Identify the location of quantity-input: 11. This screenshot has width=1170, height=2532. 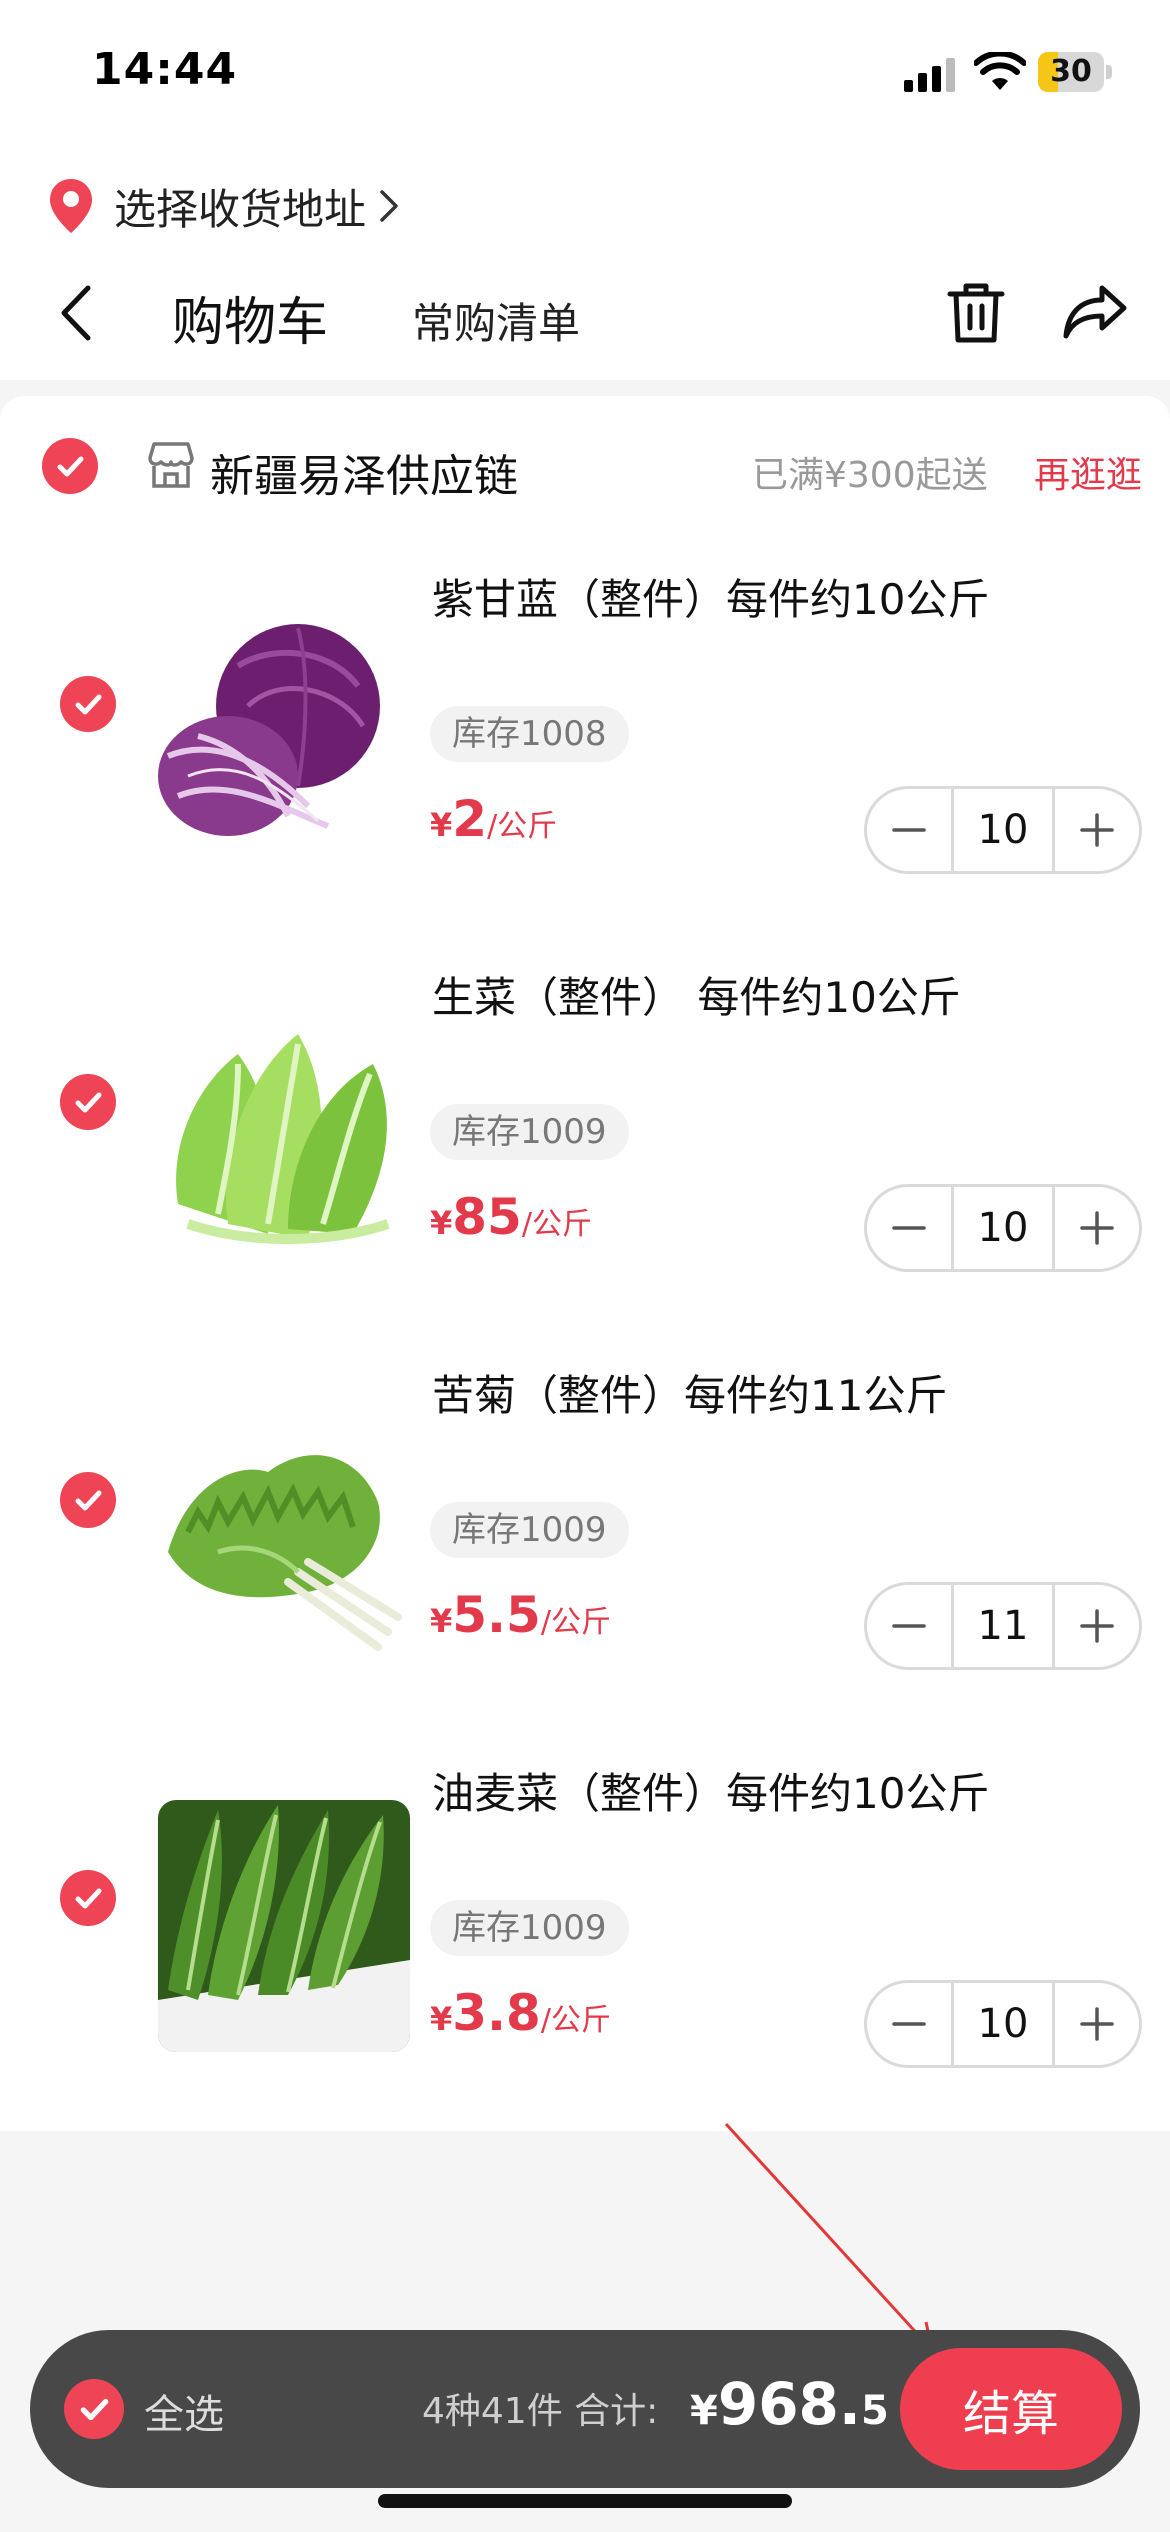
(1003, 1626).